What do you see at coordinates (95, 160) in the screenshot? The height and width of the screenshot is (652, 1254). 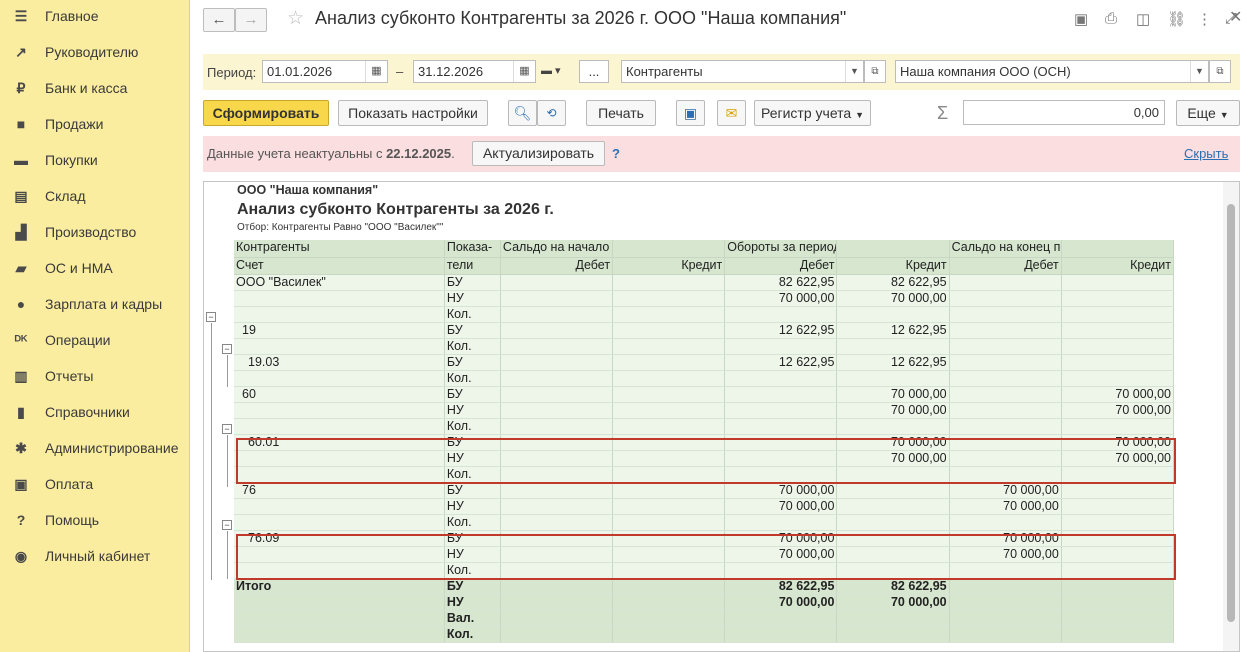 I see `sidebar-item: ▬ Покупки` at bounding box center [95, 160].